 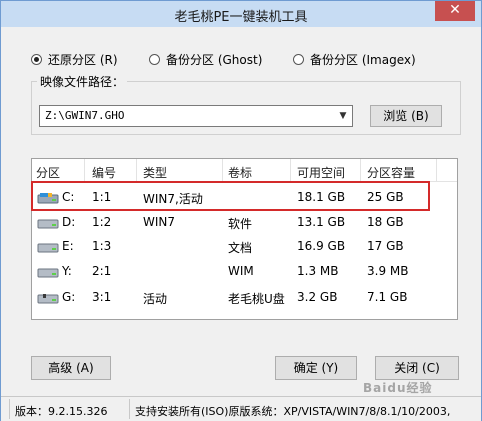 I want to click on cell-drive: Y:, so click(x=67, y=271).